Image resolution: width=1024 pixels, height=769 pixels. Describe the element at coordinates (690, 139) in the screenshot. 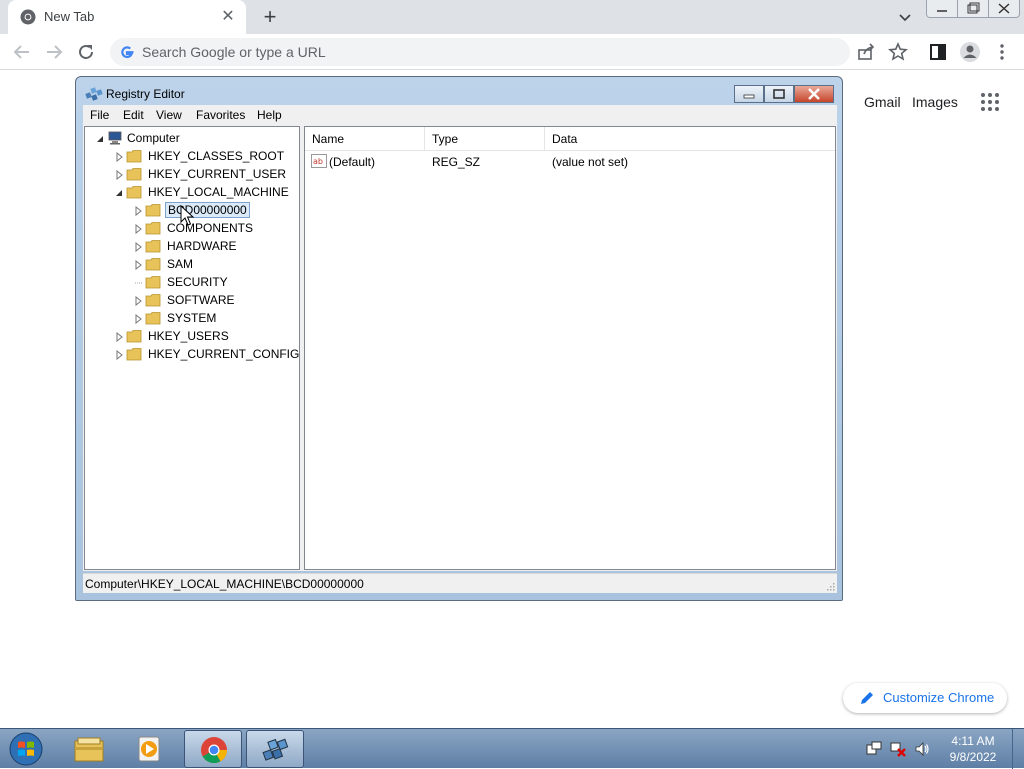

I see `column-header-data: Data` at that location.